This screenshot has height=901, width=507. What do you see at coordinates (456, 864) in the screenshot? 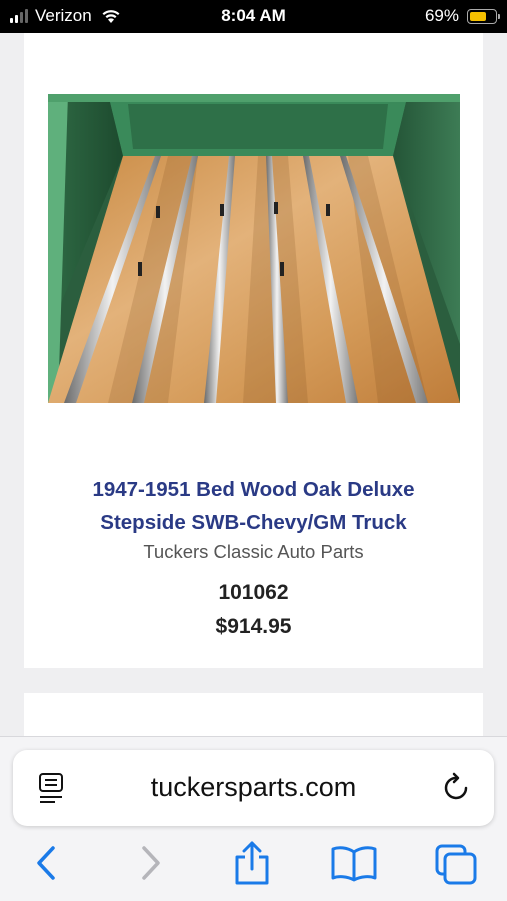
I see `tabs-icon` at bounding box center [456, 864].